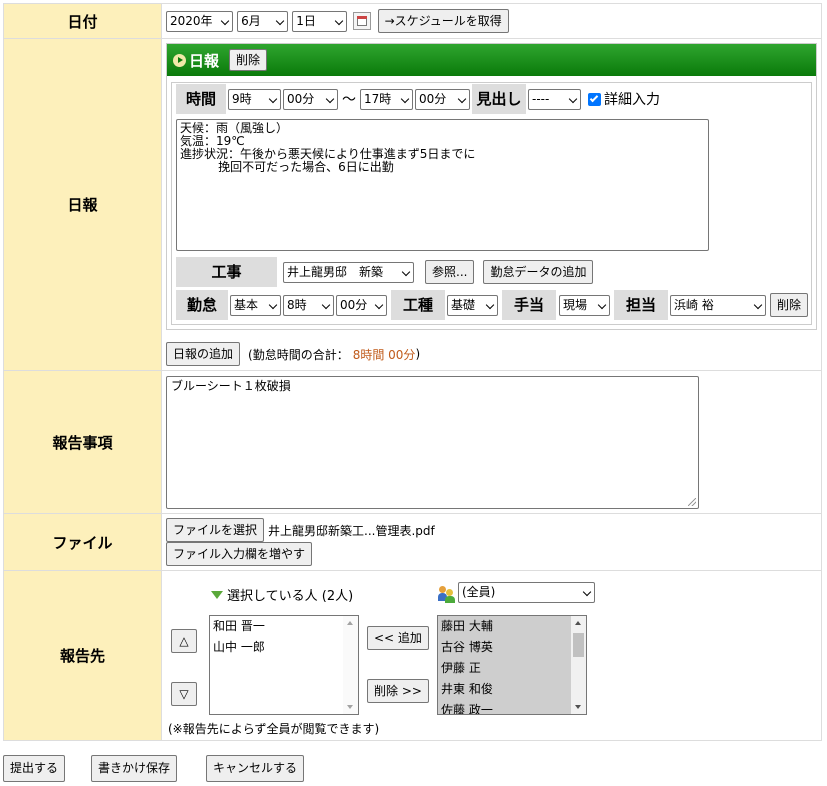 The height and width of the screenshot is (786, 827). Describe the element at coordinates (472, 305) in the screenshot. I see `work-type-select: 基礎` at that location.